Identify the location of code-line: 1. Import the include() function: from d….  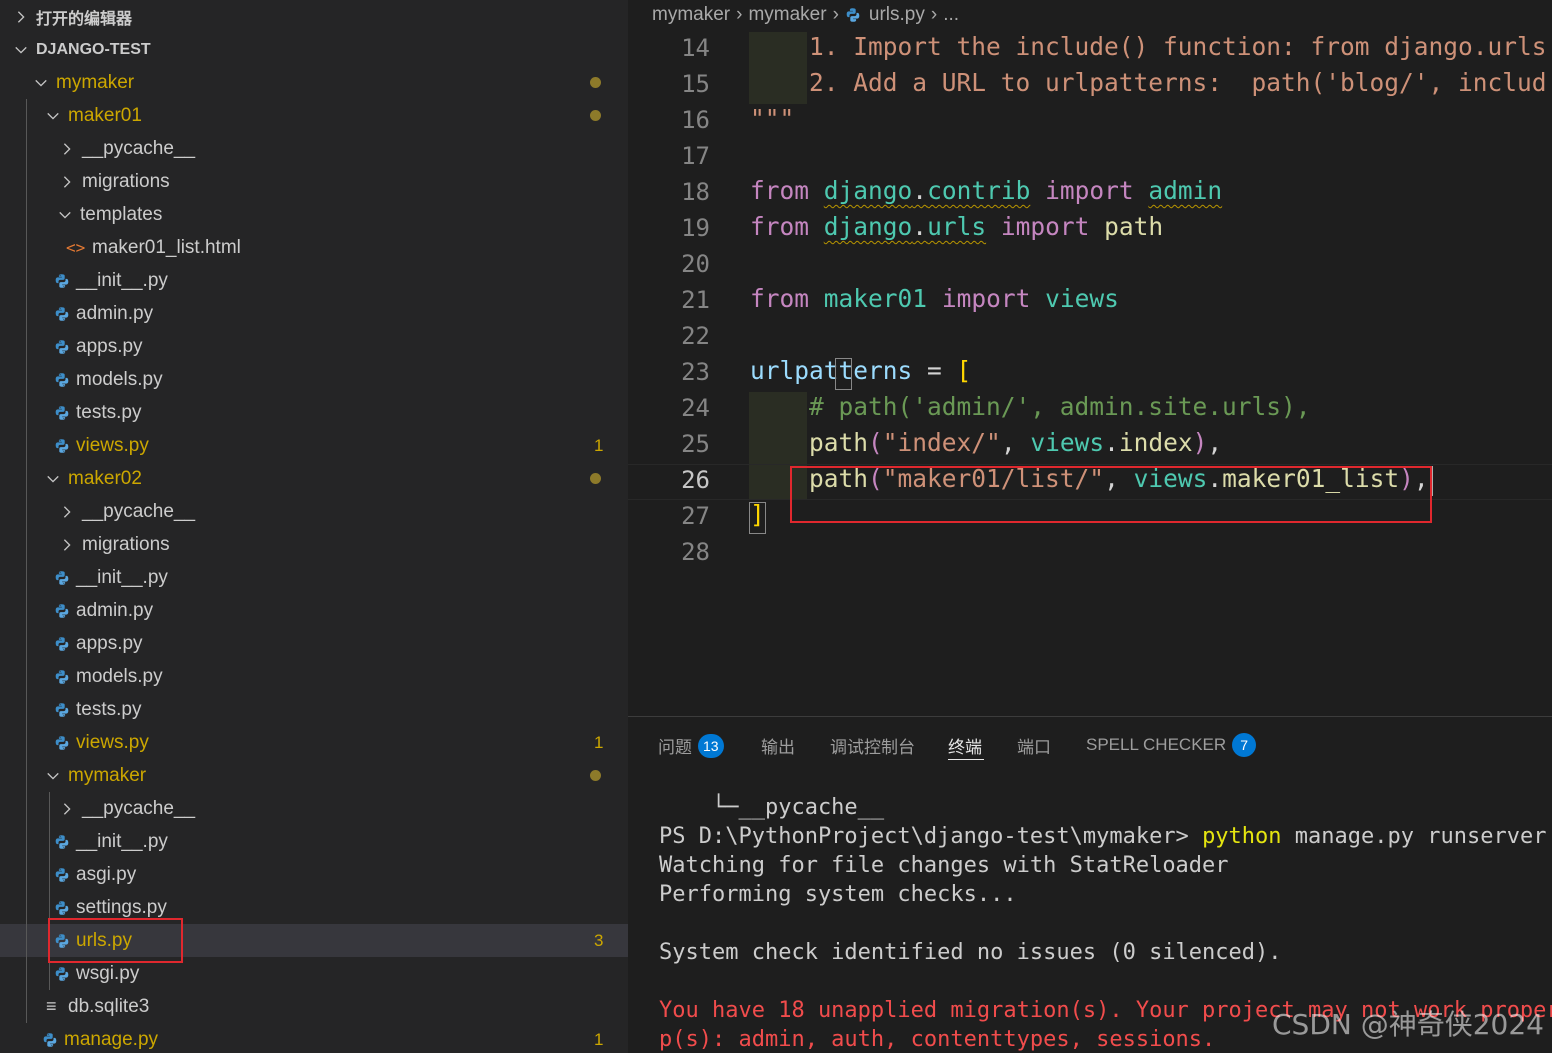
(1148, 46).